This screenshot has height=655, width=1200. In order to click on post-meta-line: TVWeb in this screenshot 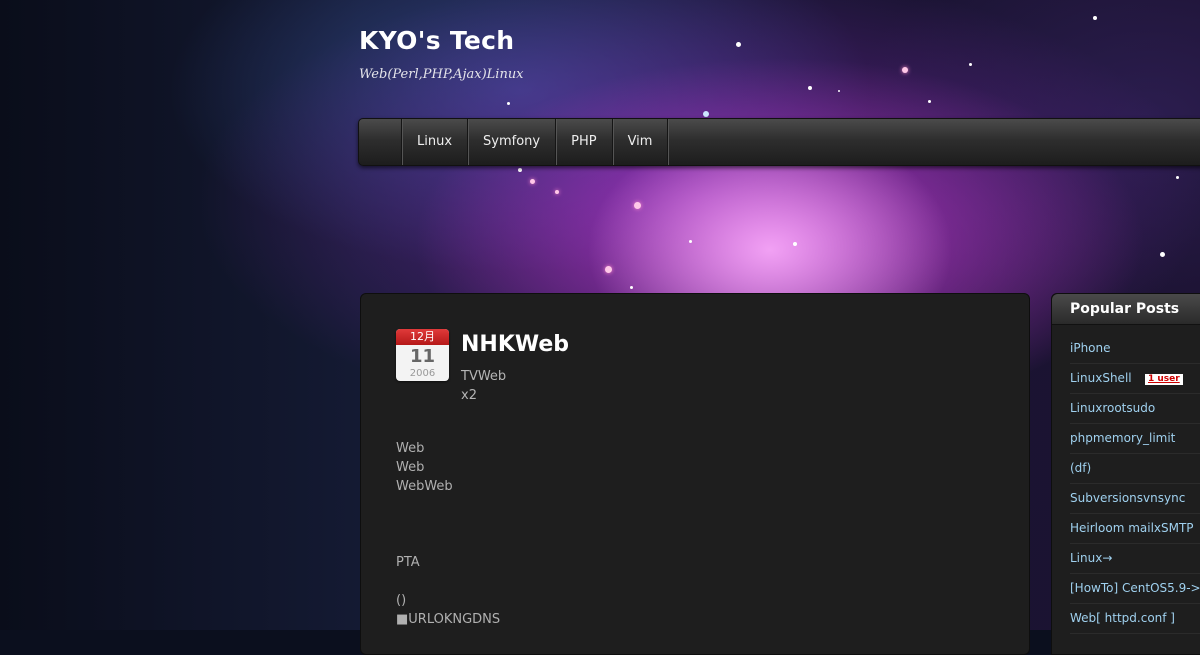, I will do `click(484, 376)`.